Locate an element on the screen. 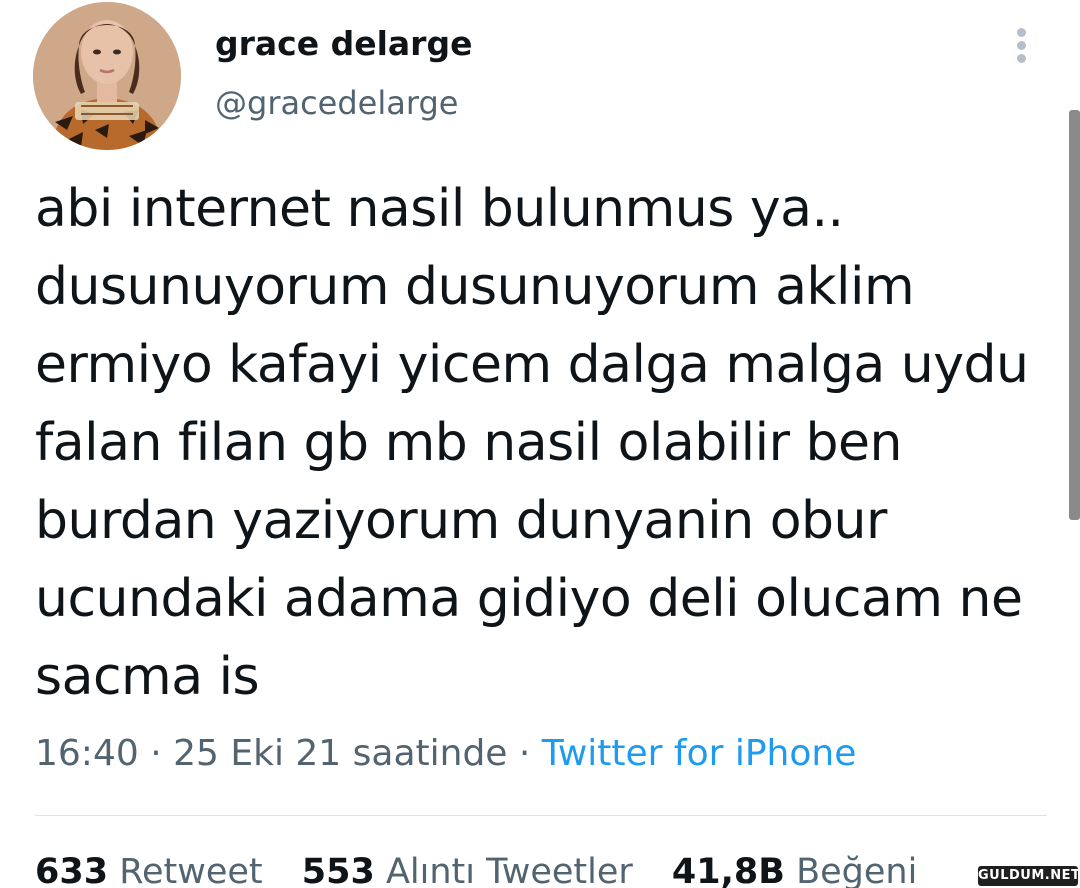 This screenshot has width=1080, height=888. likes-label: Beğeni is located at coordinates (857, 870).